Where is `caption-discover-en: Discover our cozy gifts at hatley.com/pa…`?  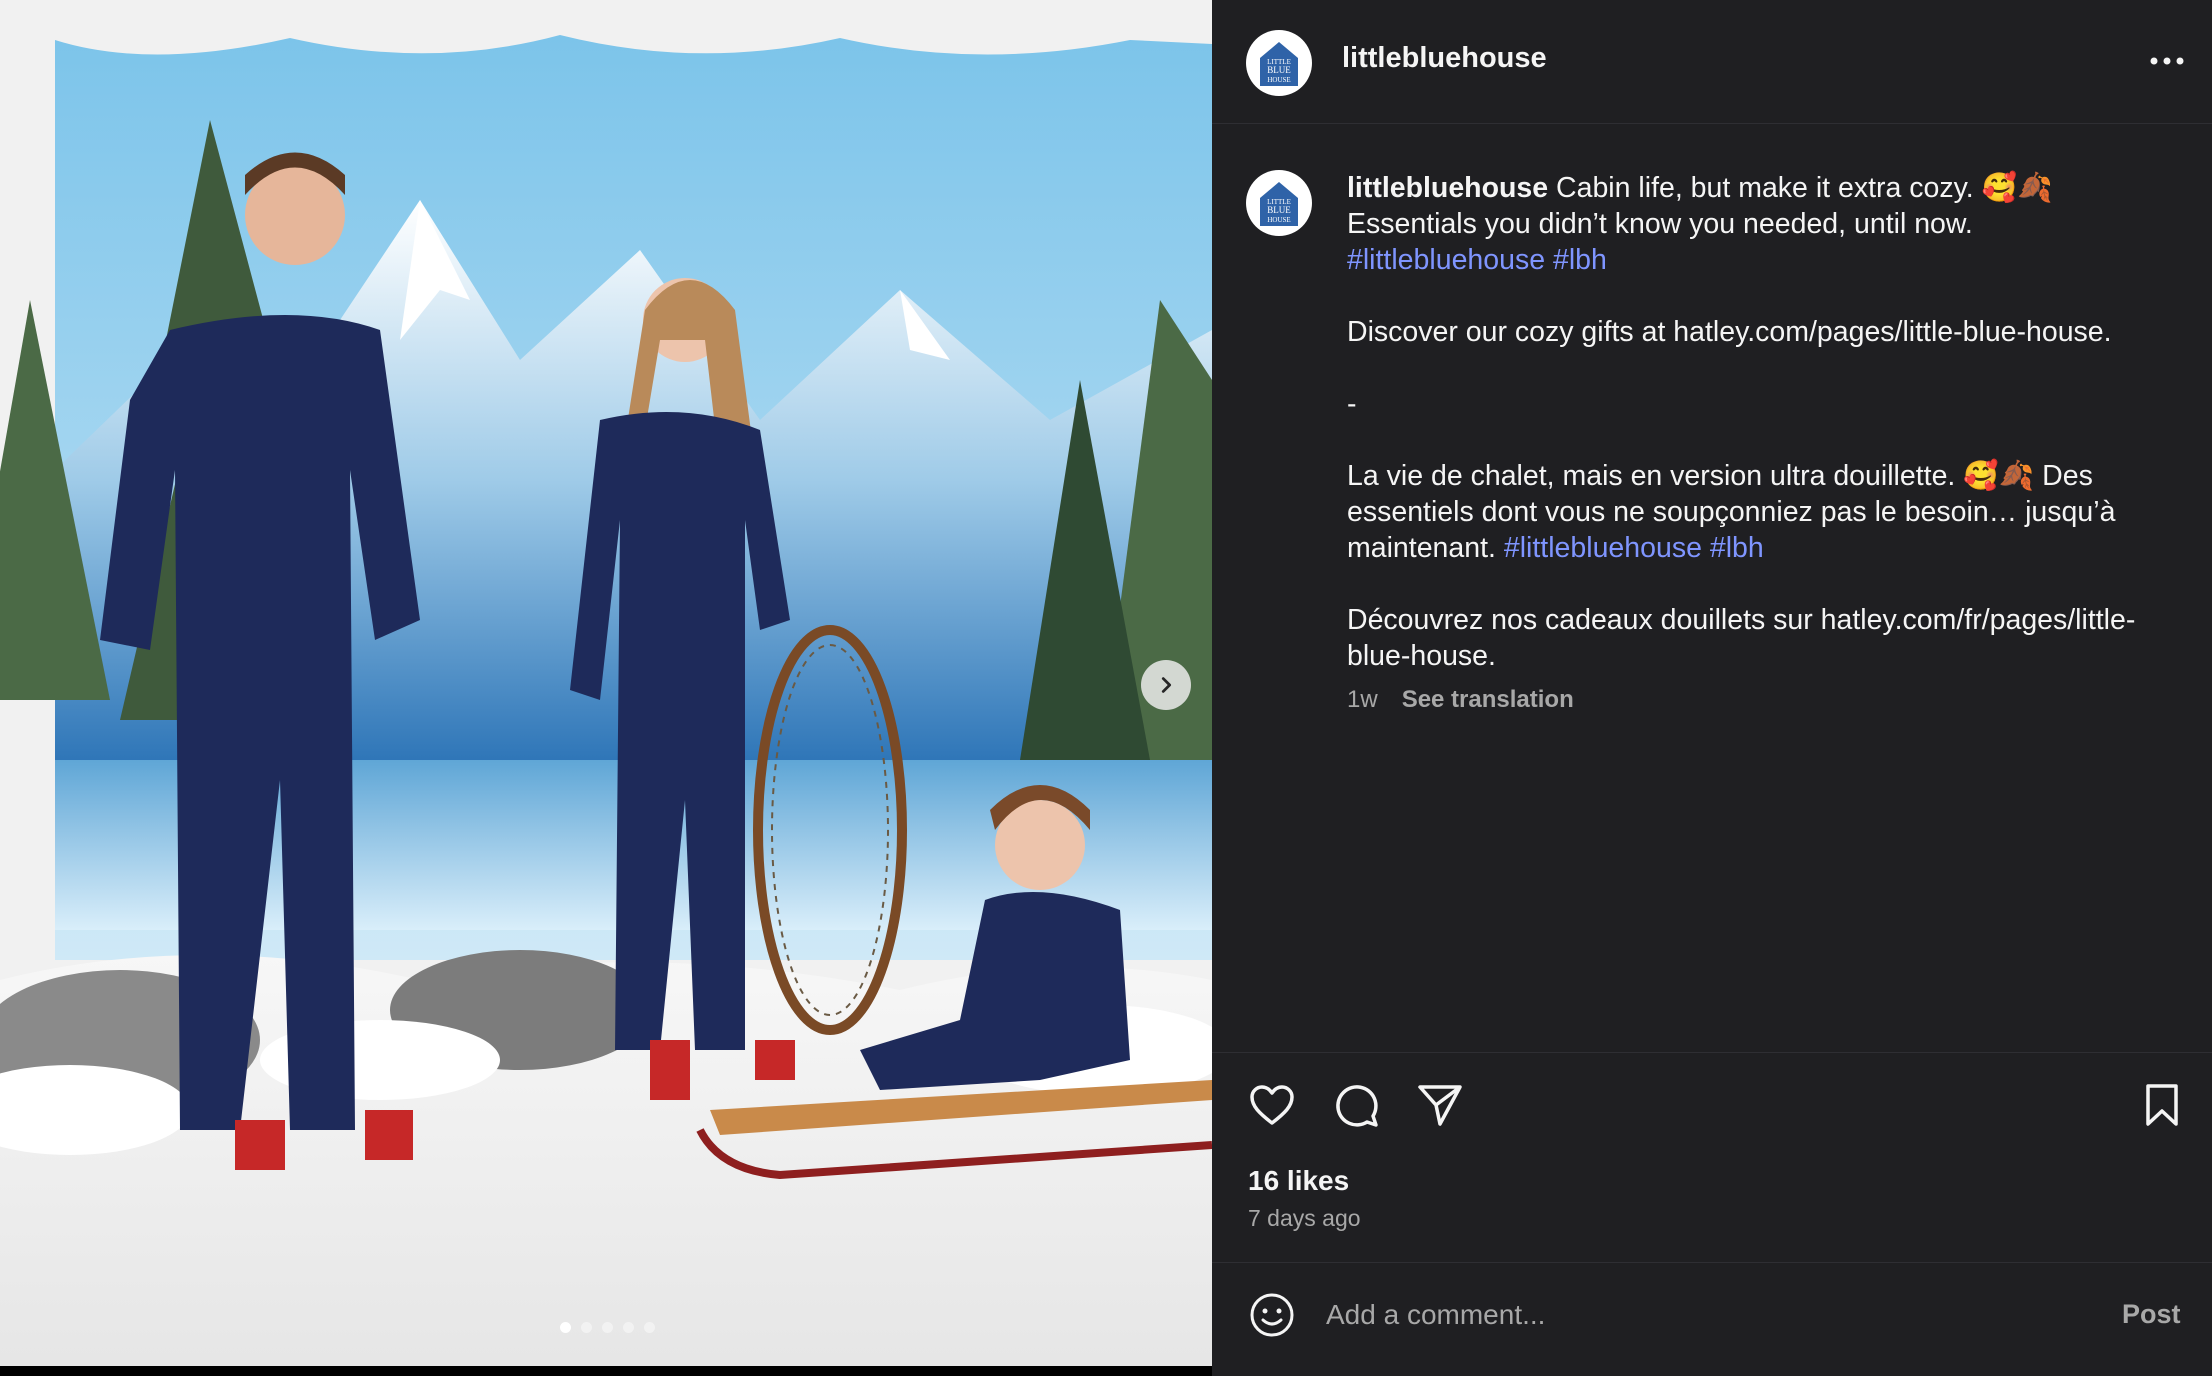
caption-discover-en: Discover our cozy gifts at hatley.com/pa… is located at coordinates (1729, 332).